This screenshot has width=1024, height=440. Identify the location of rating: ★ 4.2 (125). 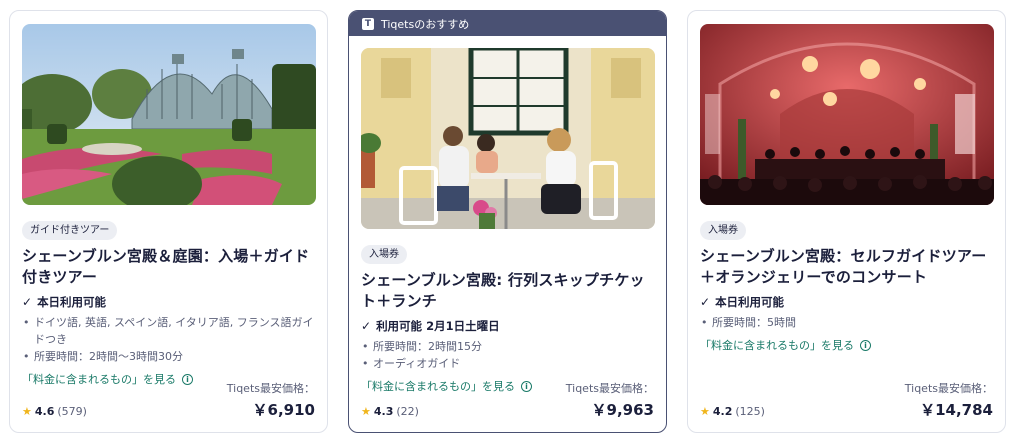
(732, 411).